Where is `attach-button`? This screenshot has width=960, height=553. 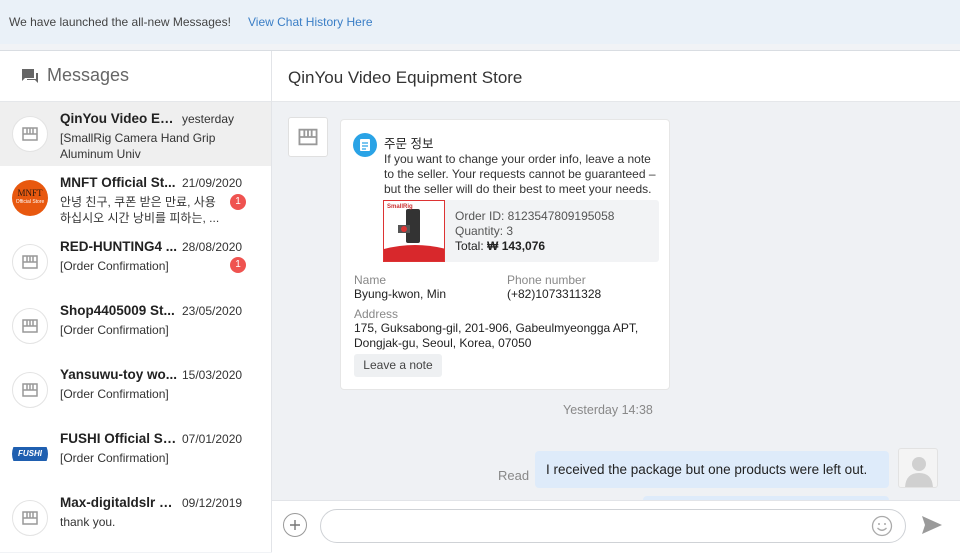 attach-button is located at coordinates (295, 525).